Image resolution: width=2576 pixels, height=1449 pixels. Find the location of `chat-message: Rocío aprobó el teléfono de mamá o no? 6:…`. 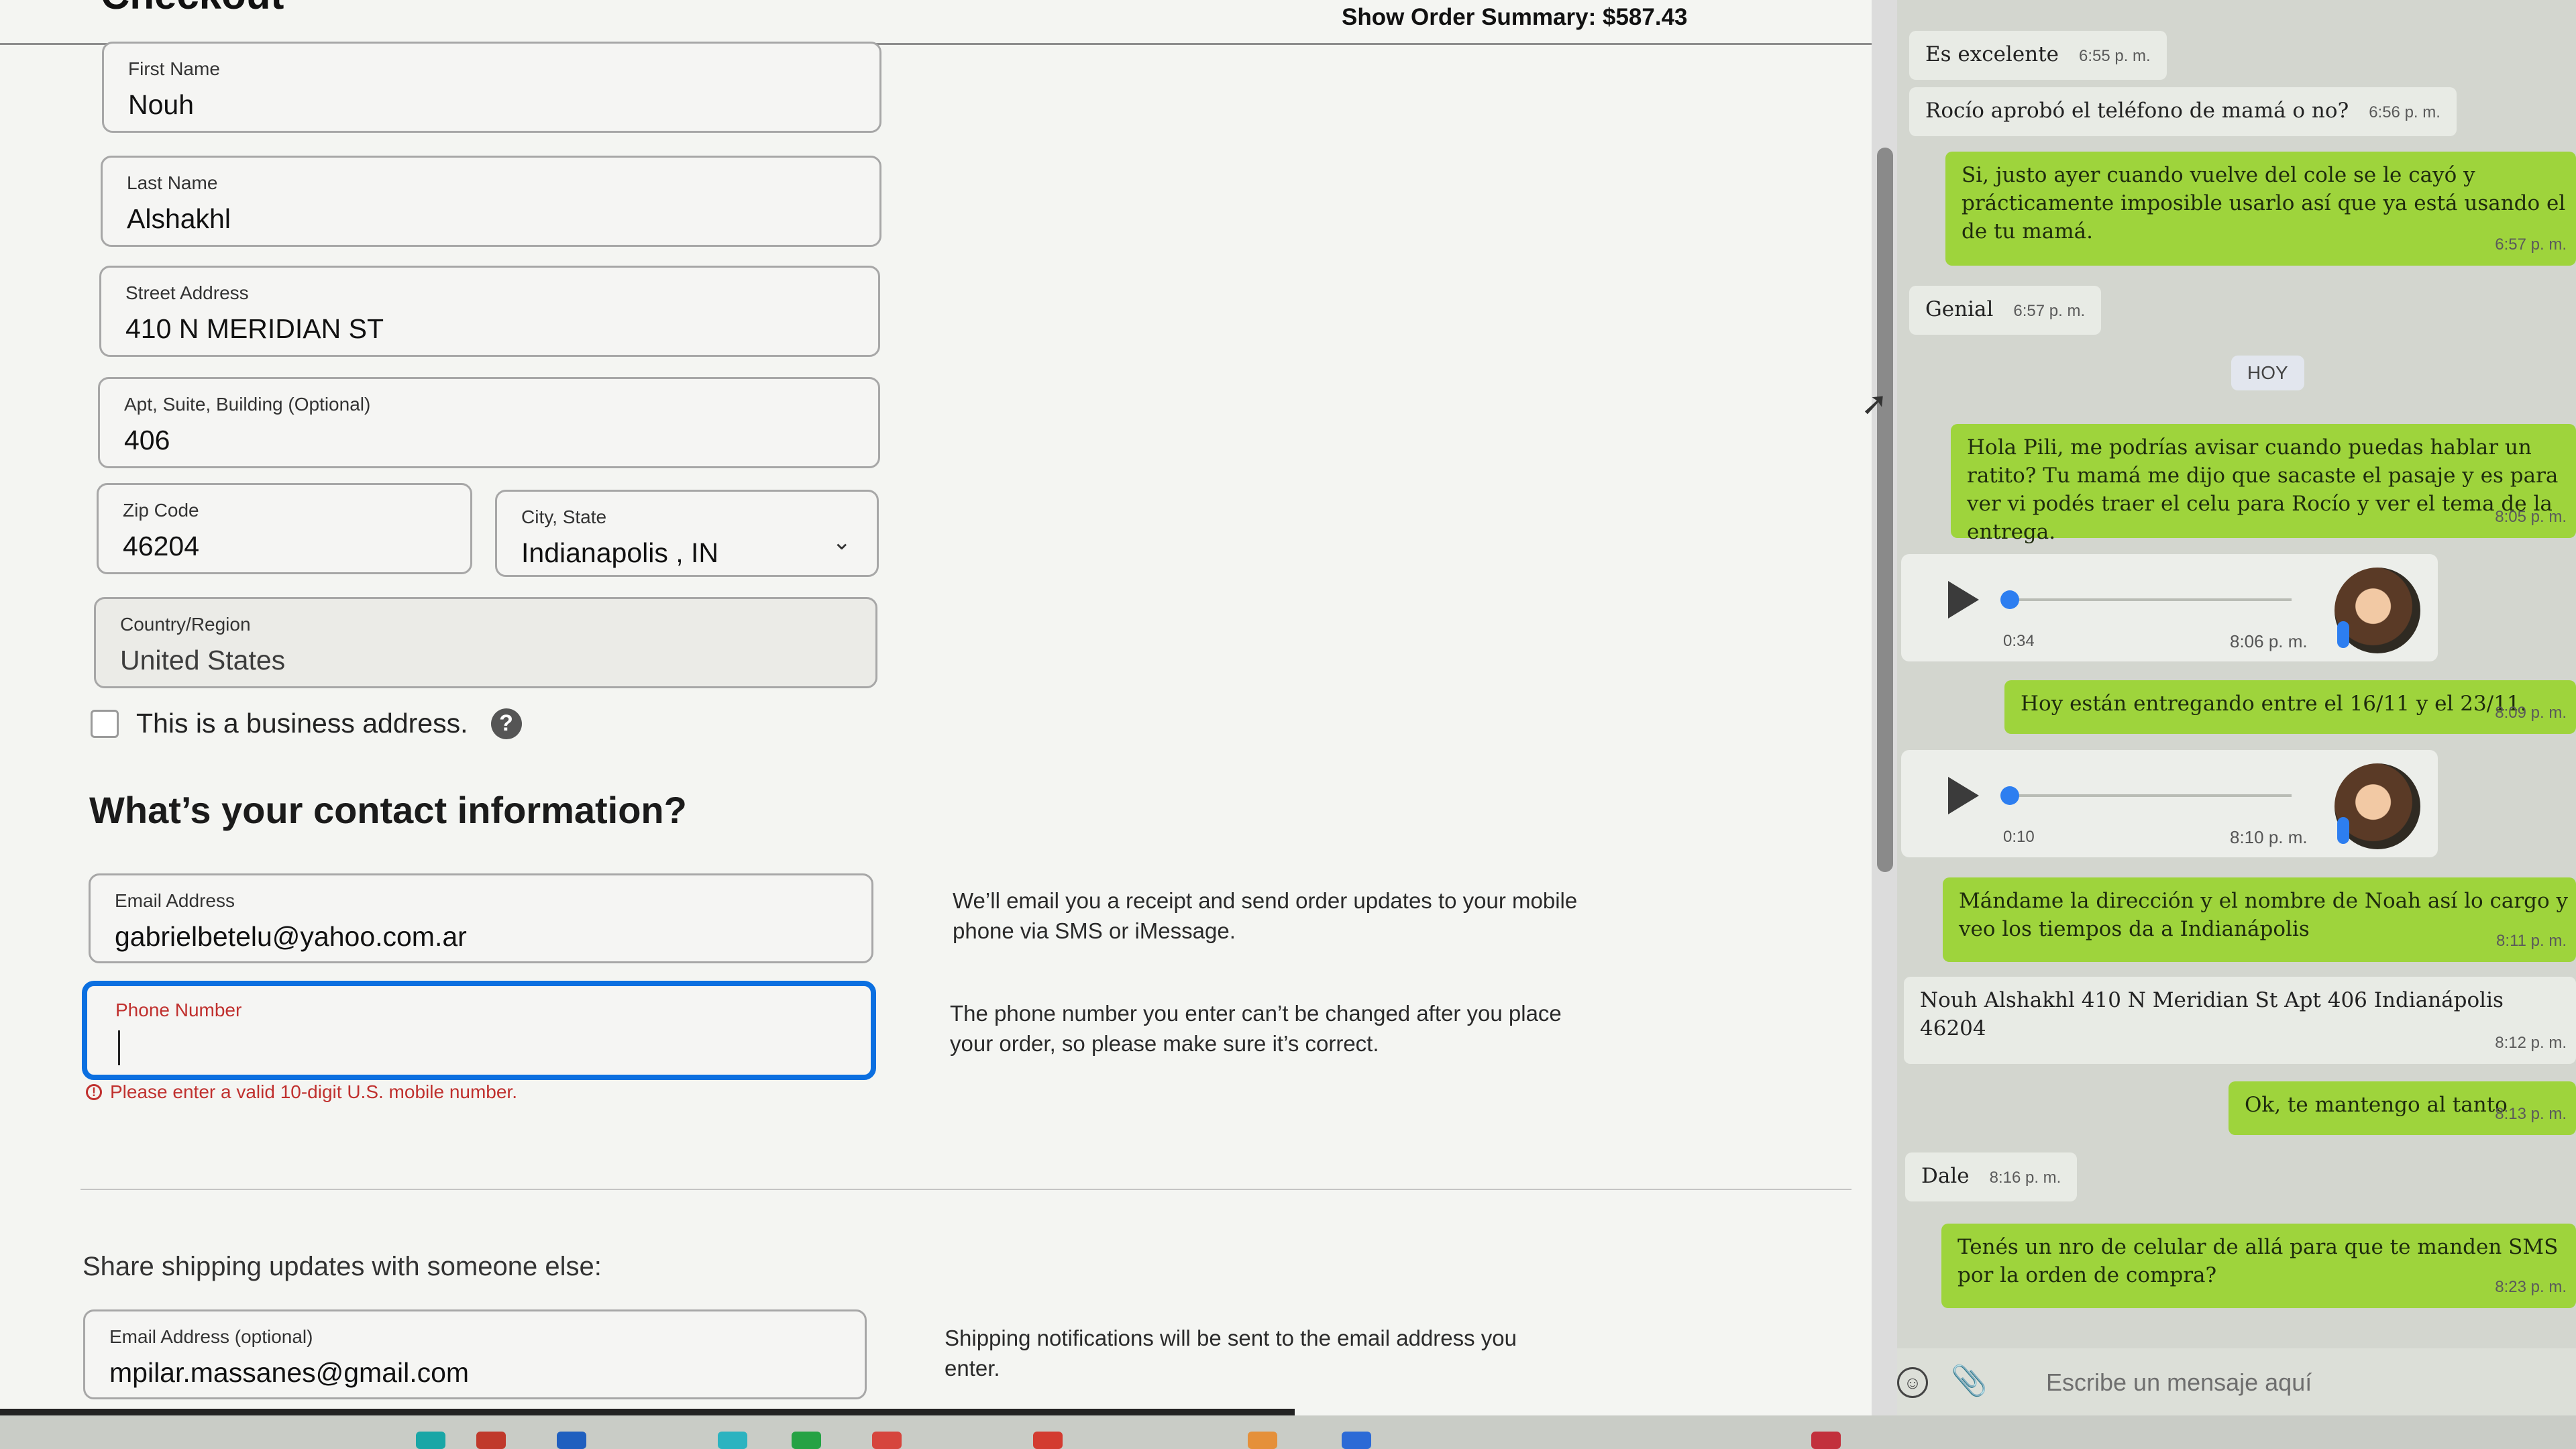

chat-message: Rocío aprobó el teléfono de mamá o no? 6:… is located at coordinates (2183, 111).